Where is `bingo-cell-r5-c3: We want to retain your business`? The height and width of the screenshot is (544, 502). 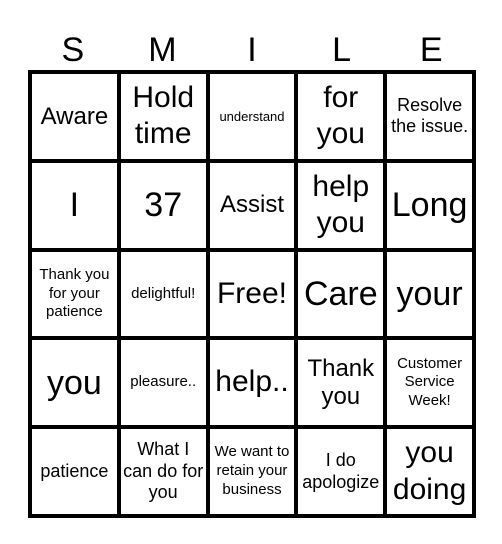
bingo-cell-r5-c3: We want to retain your business is located at coordinates (252, 471).